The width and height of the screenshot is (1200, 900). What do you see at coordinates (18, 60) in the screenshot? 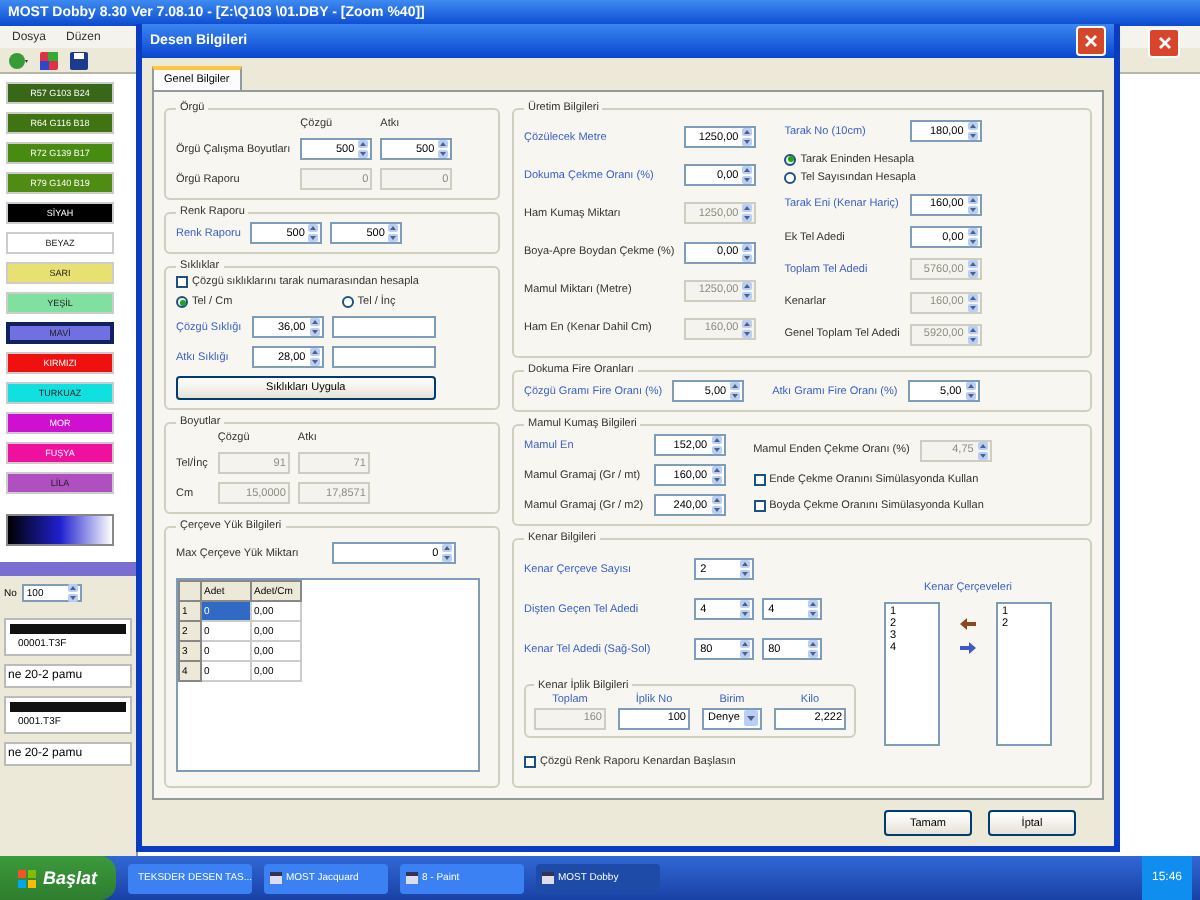
I see `globe-icon` at bounding box center [18, 60].